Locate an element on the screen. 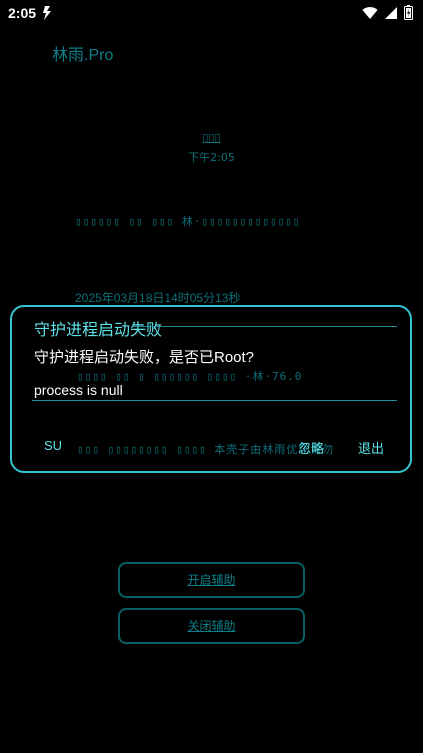  status-icons is located at coordinates (387, 12).